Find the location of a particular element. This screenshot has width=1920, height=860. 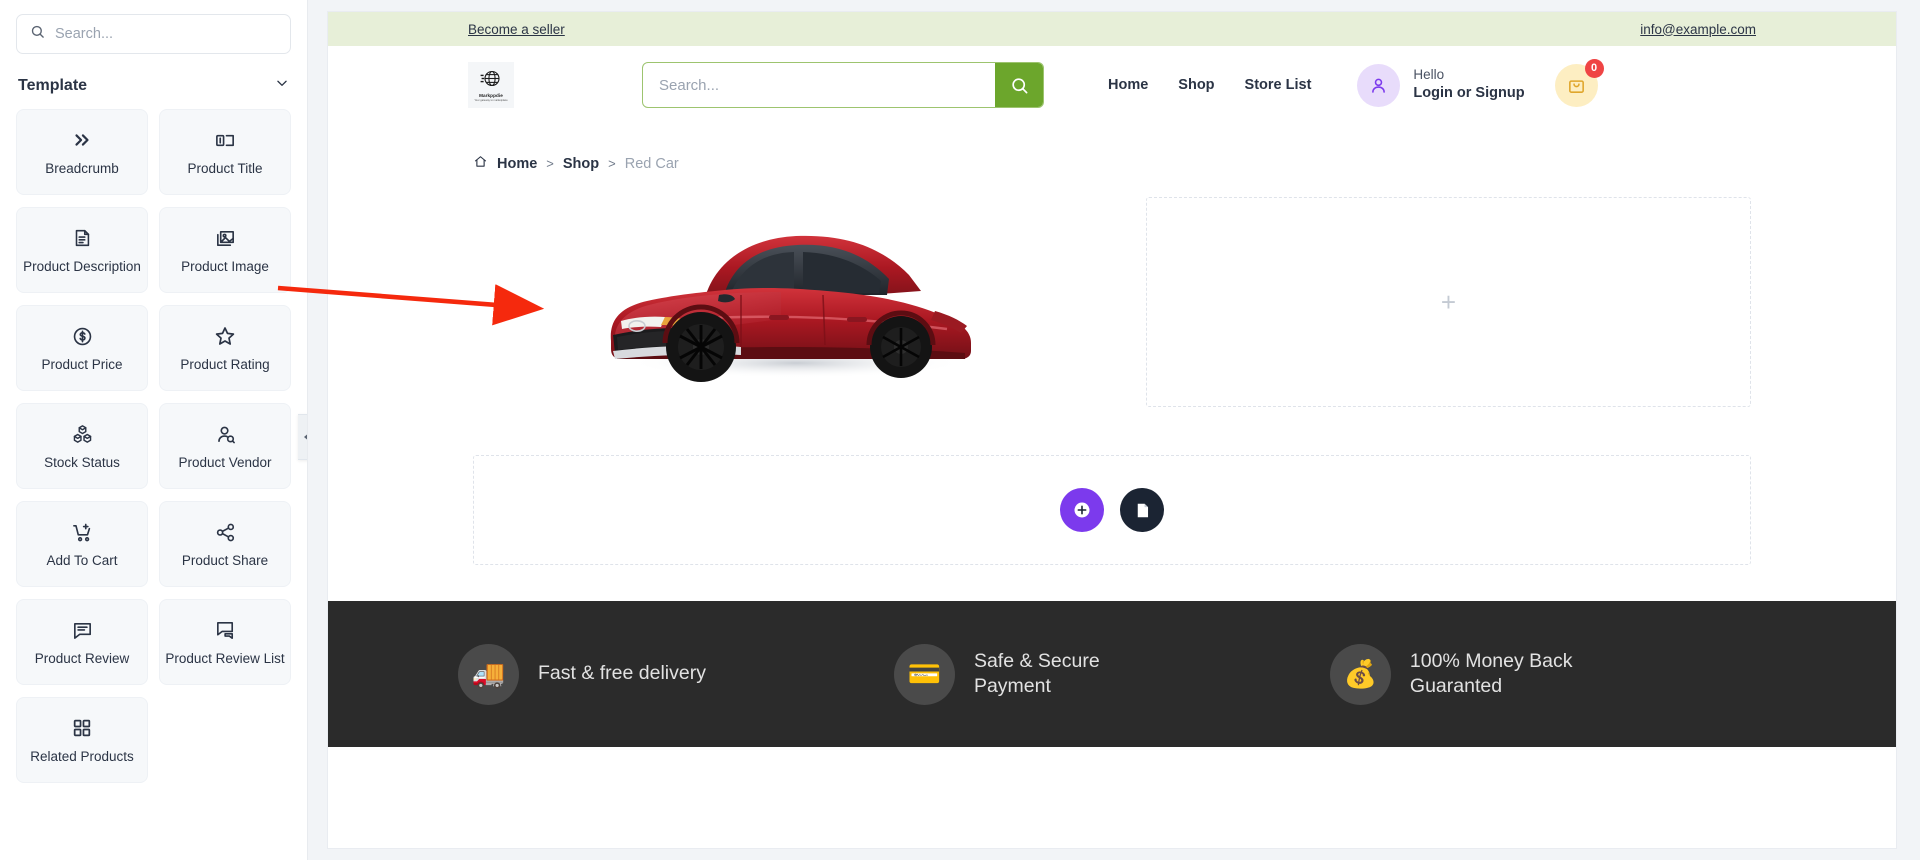

dollar-circle-icon is located at coordinates (82, 336).